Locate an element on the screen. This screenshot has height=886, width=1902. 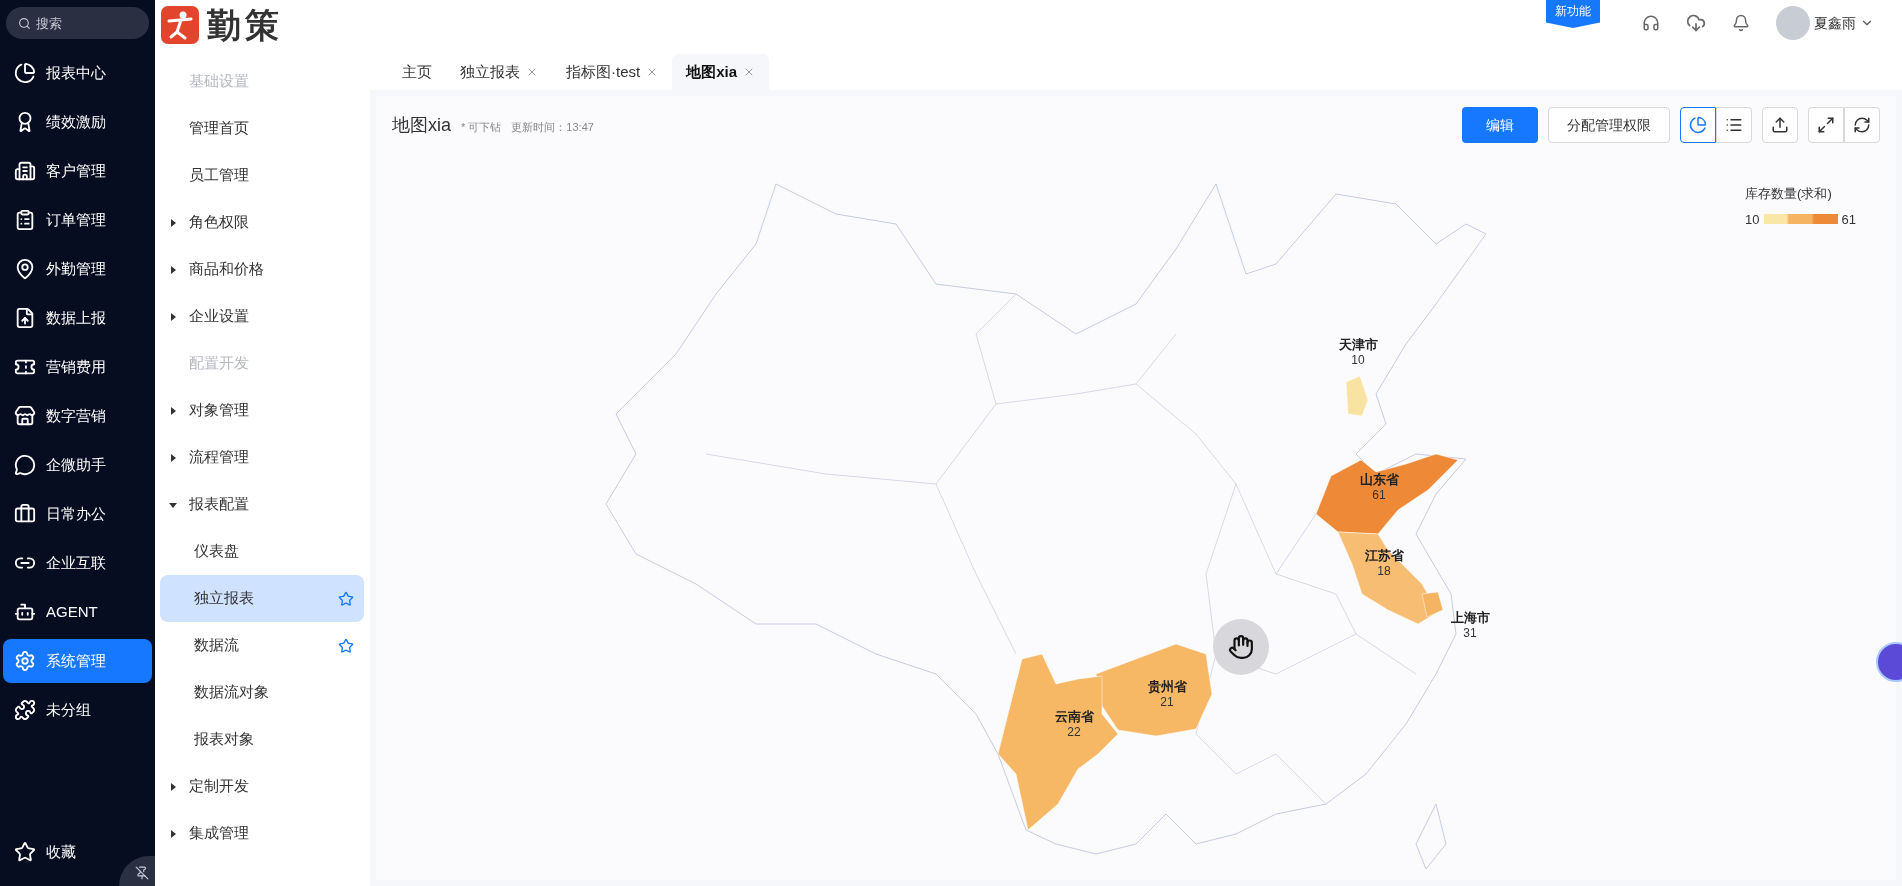
region-value: 22 is located at coordinates (1074, 732).